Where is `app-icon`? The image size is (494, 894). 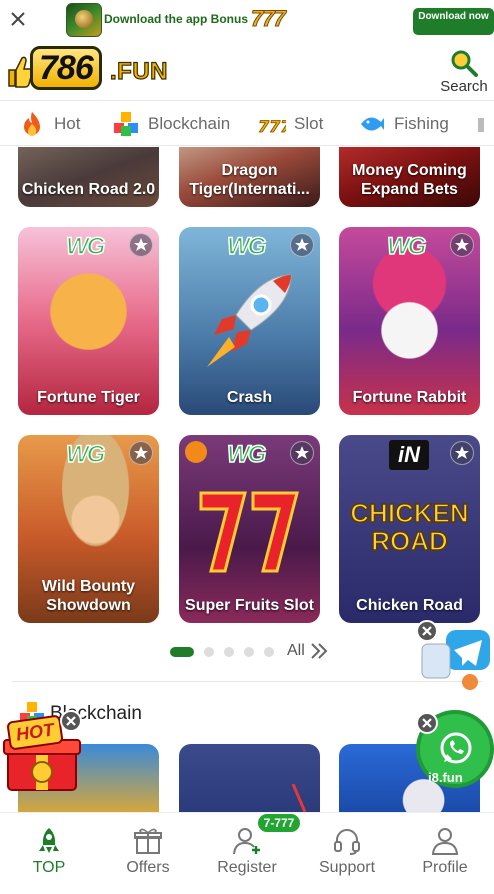 app-icon is located at coordinates (84, 20).